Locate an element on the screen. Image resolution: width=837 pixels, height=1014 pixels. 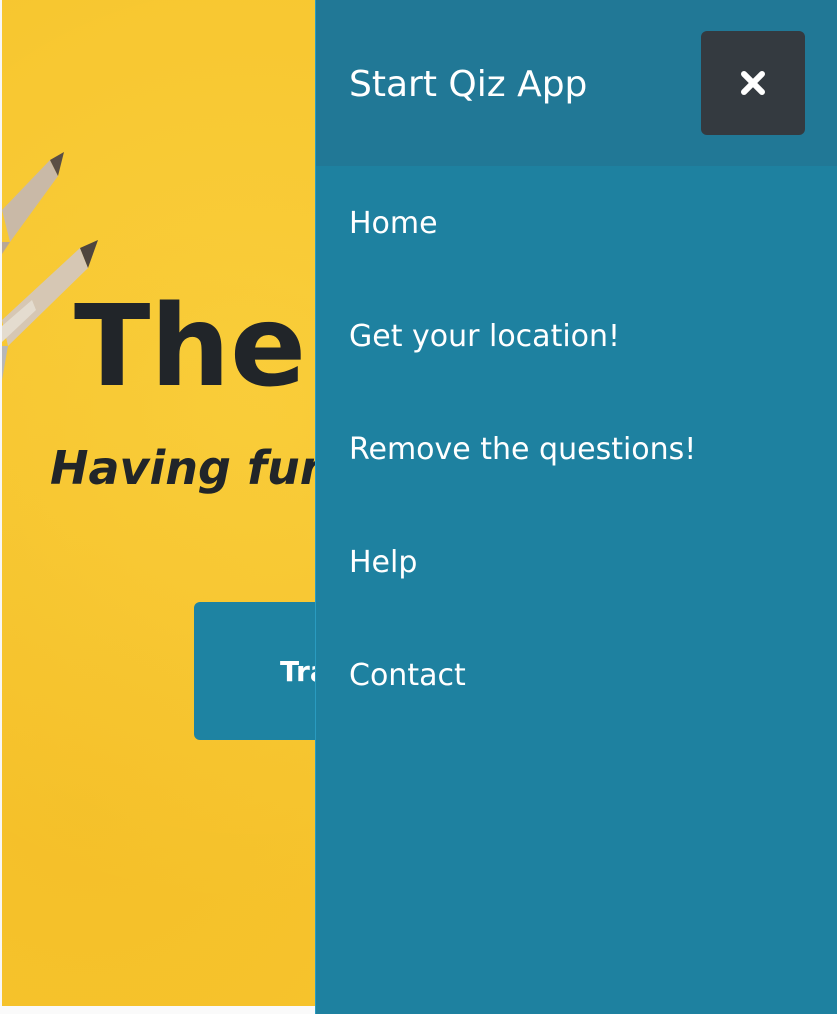
close-icon is located at coordinates (753, 83).